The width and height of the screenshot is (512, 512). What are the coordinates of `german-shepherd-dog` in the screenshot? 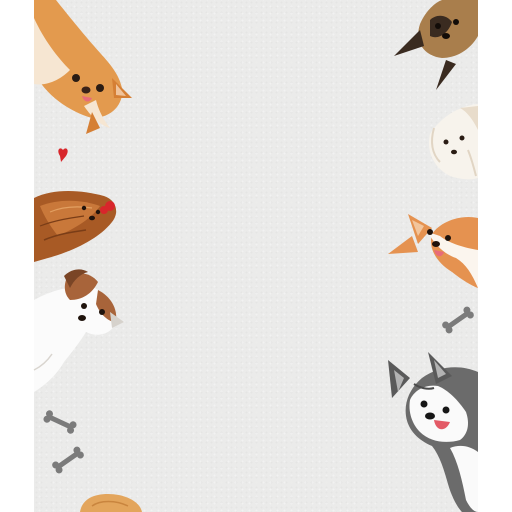 It's located at (436, 45).